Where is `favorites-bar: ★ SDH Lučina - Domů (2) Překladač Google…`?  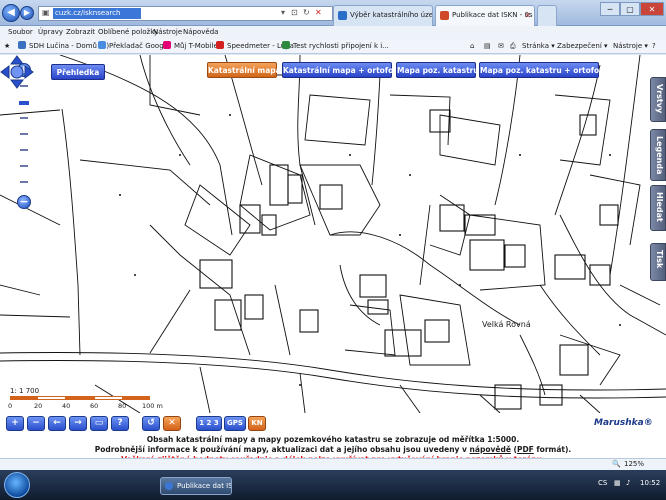
favorites-bar: ★ SDH Lučina - Domů (2) Překladač Google… is located at coordinates (333, 46).